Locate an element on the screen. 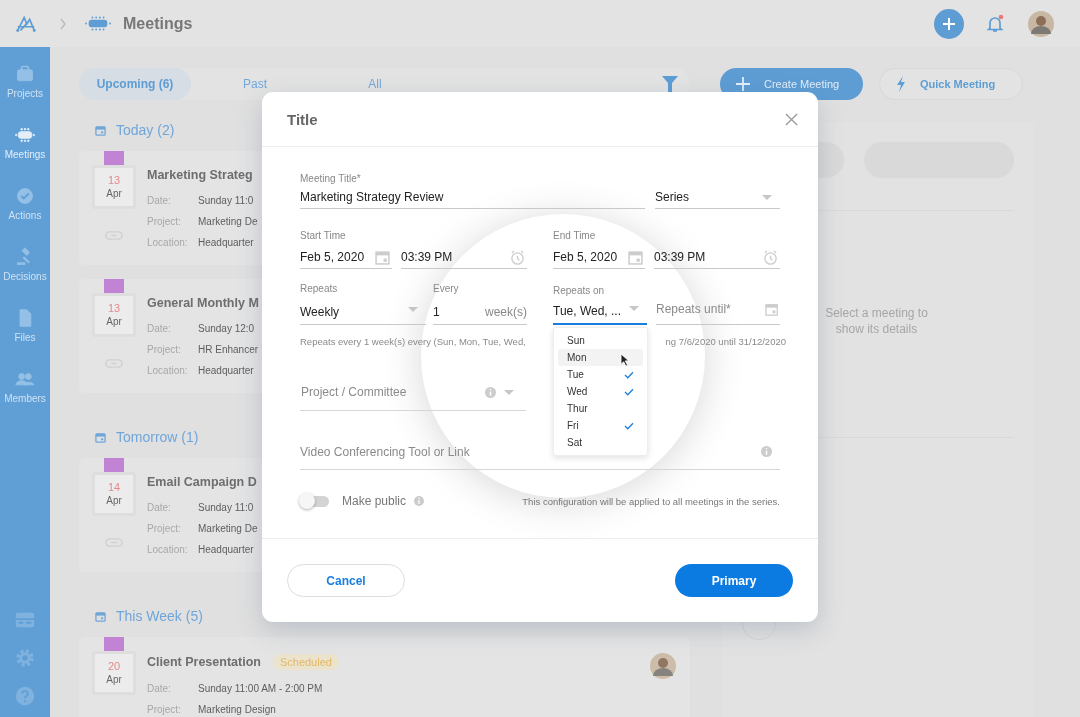  menu-item: Mon is located at coordinates (600, 357).